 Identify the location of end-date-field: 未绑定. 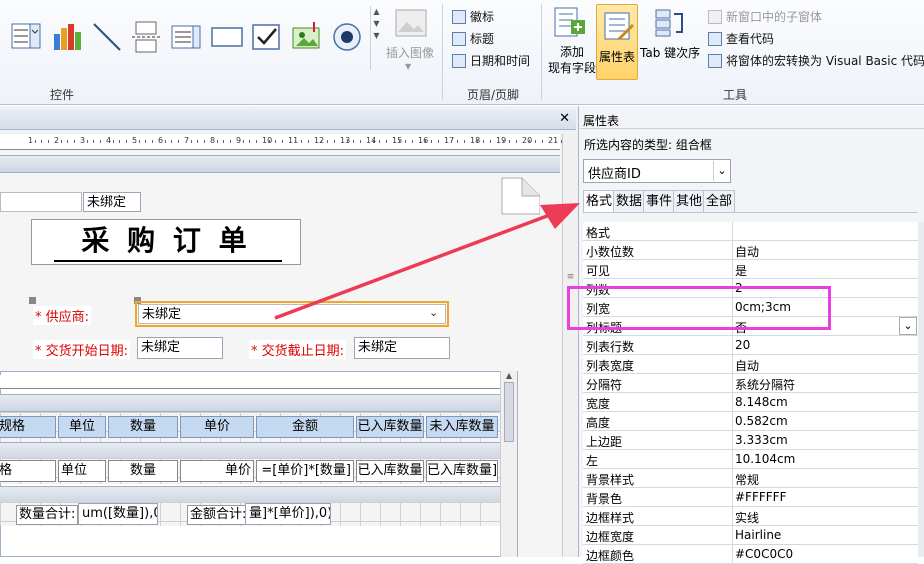
(402, 348).